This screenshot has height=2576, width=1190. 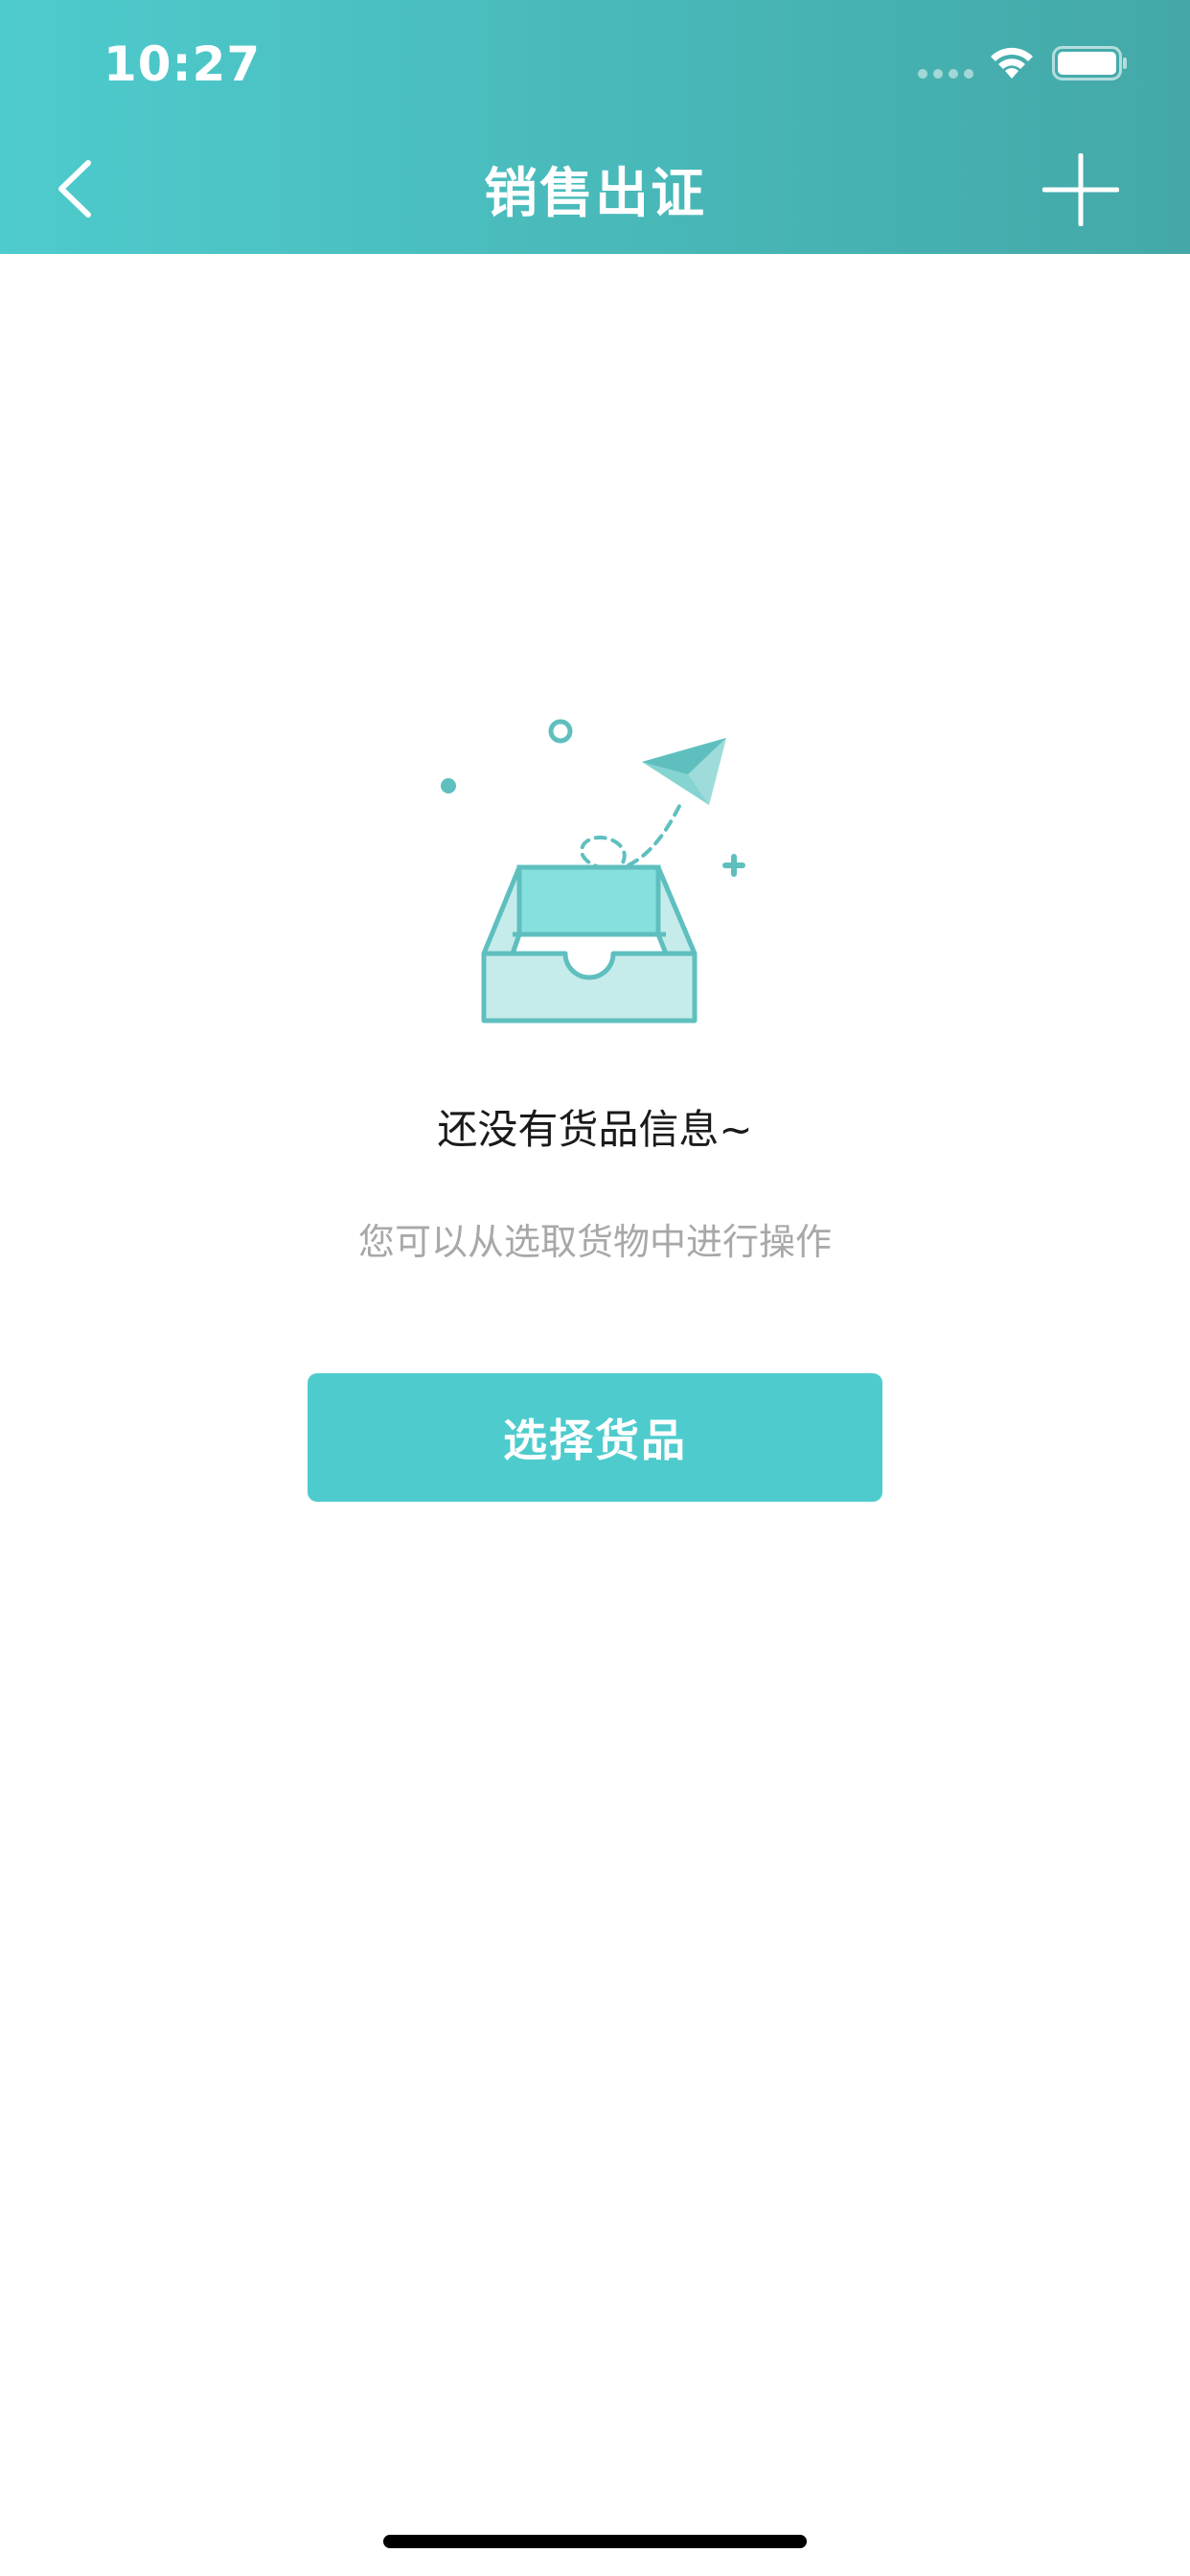 I want to click on home-indicator, so click(x=595, y=2541).